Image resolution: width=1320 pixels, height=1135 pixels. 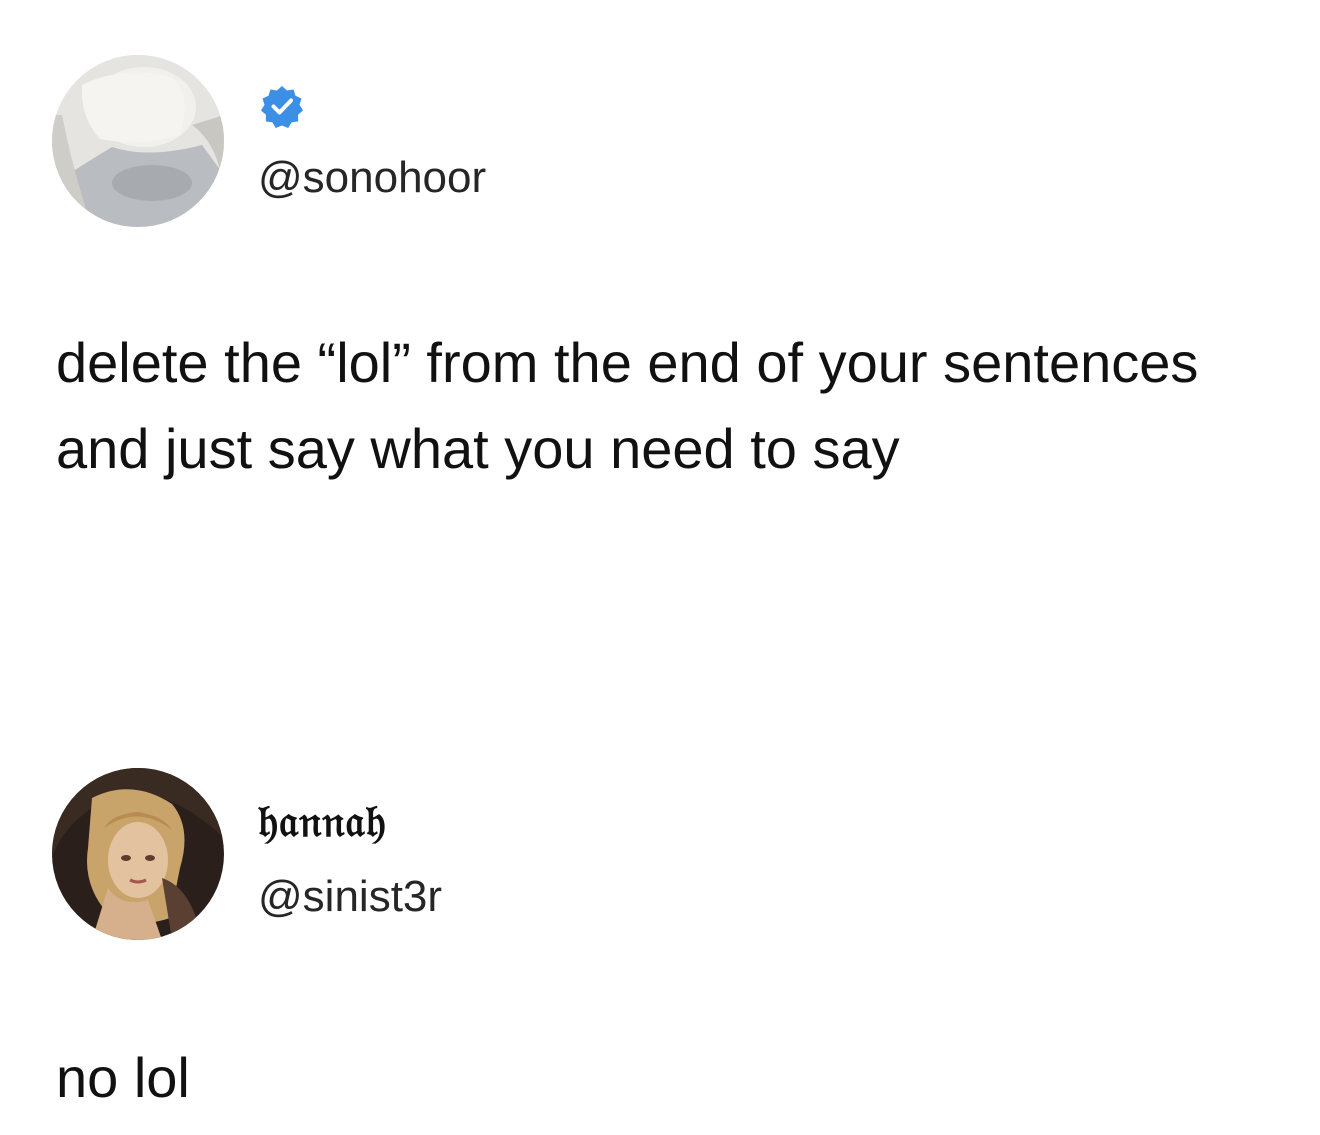 What do you see at coordinates (350, 897) in the screenshot?
I see `user-handle: @sinist3r` at bounding box center [350, 897].